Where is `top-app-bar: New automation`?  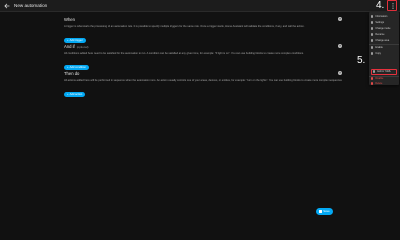
top-app-bar: New automation is located at coordinates (200, 6).